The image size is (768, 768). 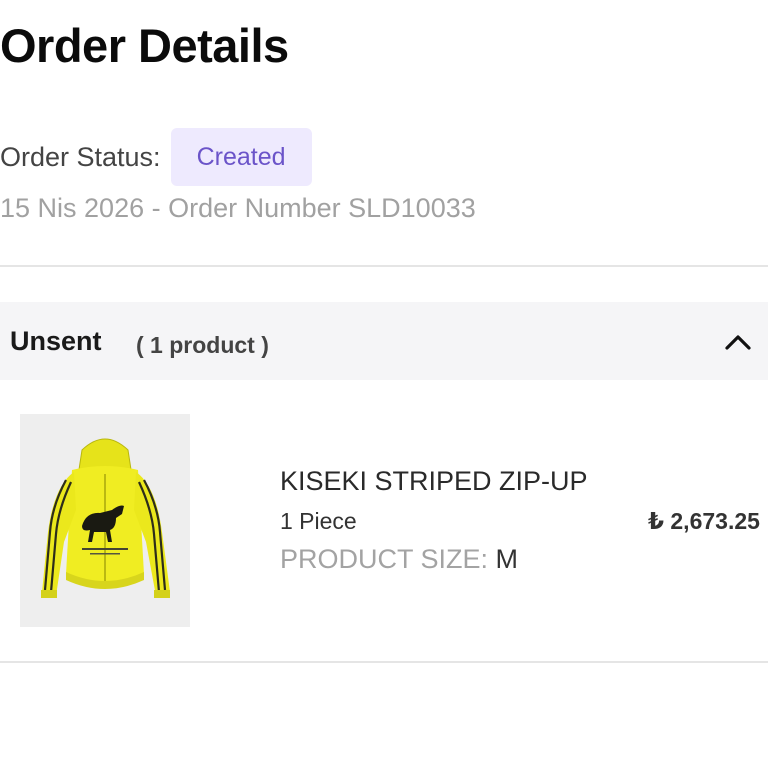 I want to click on product-size: PRODUCT SIZE: M, so click(x=399, y=559).